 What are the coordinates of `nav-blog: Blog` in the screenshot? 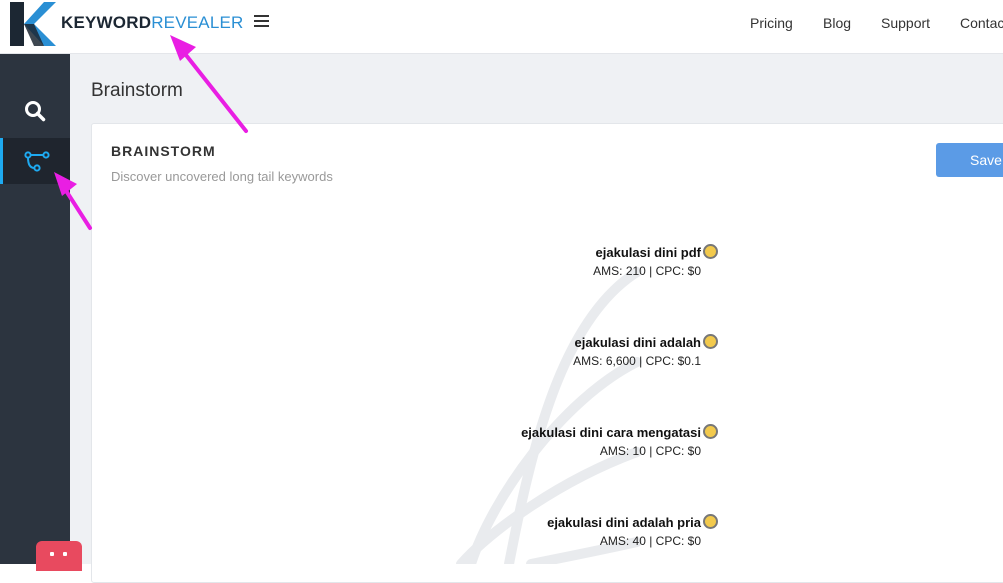 It's located at (837, 23).